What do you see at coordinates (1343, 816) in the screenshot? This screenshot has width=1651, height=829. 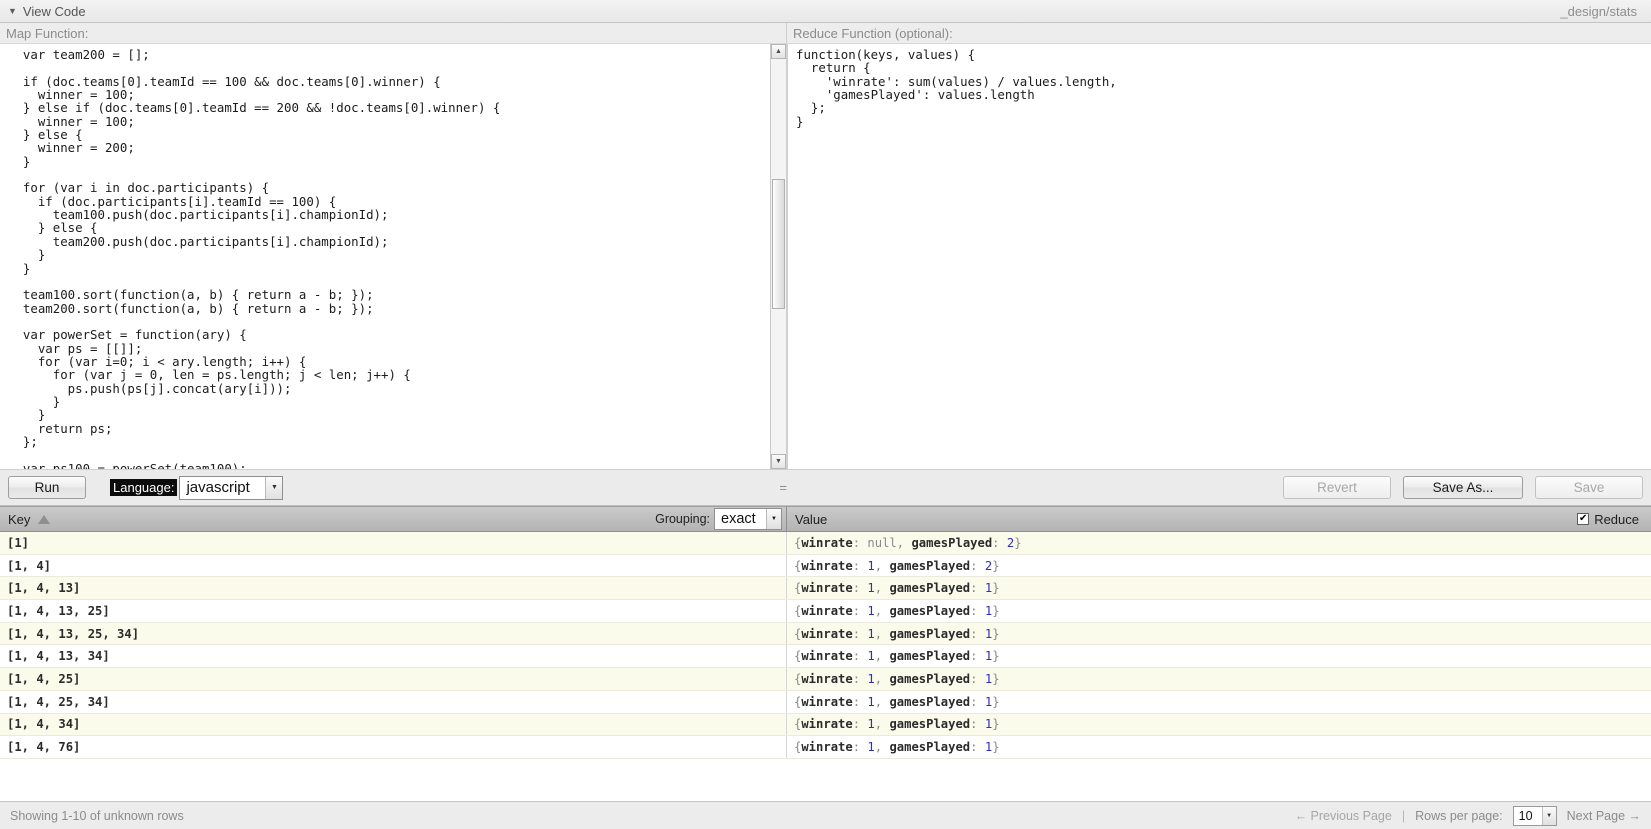 I see `previous-page-button: ← Previous Page` at bounding box center [1343, 816].